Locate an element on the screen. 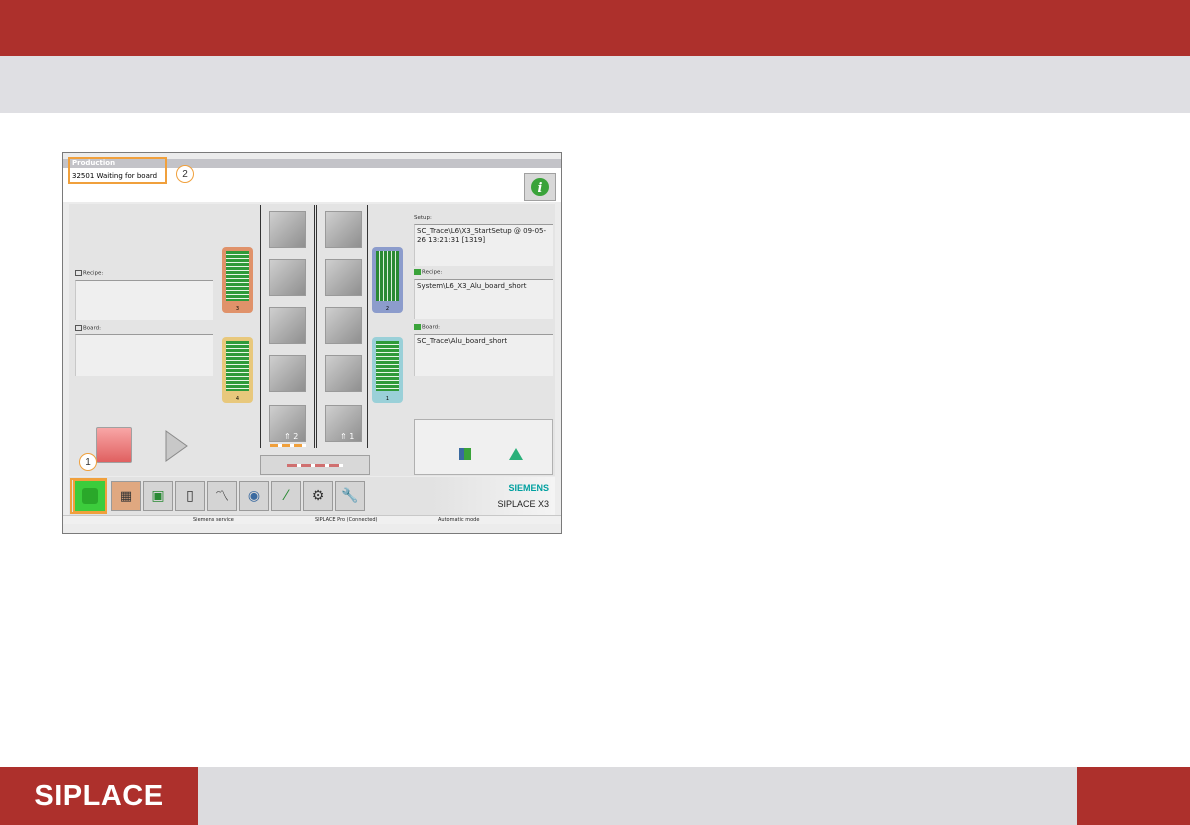 The height and width of the screenshot is (825, 1190). stop-button is located at coordinates (114, 445).